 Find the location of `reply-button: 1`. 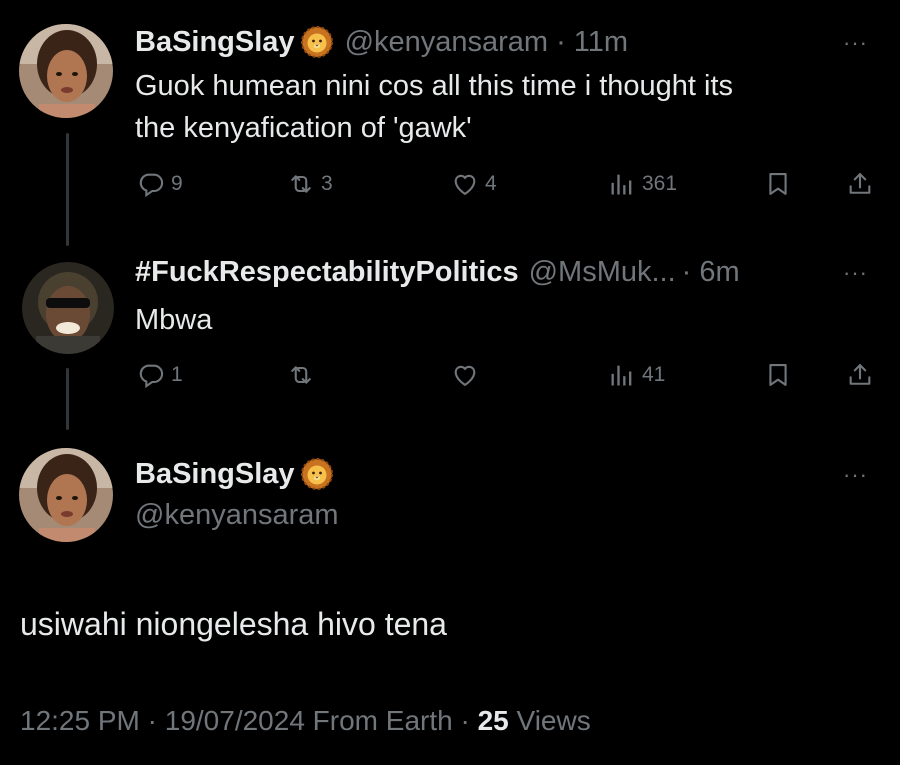

reply-button: 1 is located at coordinates (160, 375).